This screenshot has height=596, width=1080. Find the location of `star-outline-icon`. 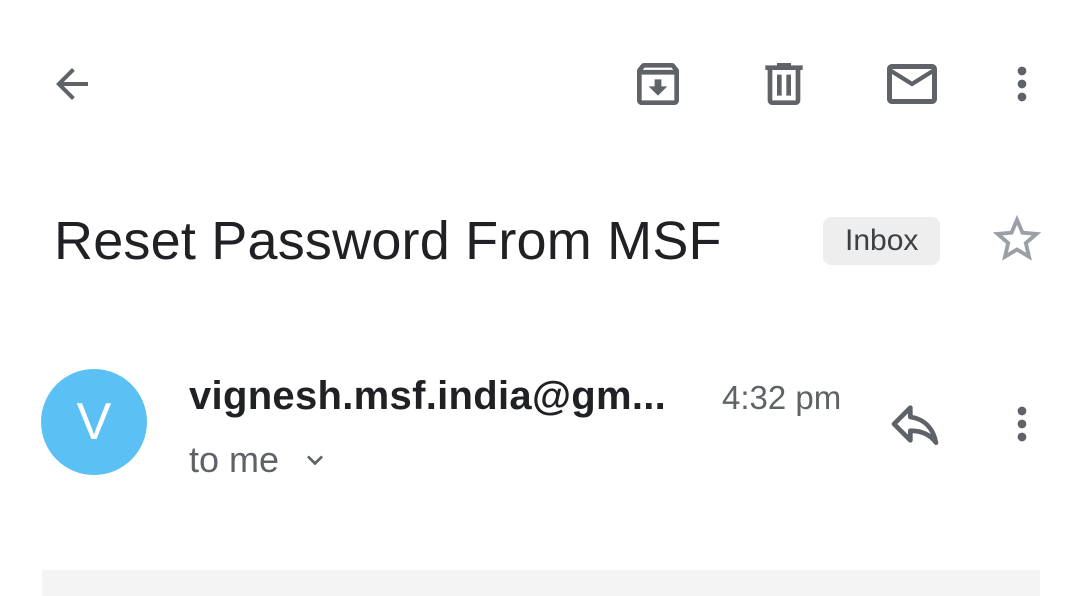

star-outline-icon is located at coordinates (1017, 237).